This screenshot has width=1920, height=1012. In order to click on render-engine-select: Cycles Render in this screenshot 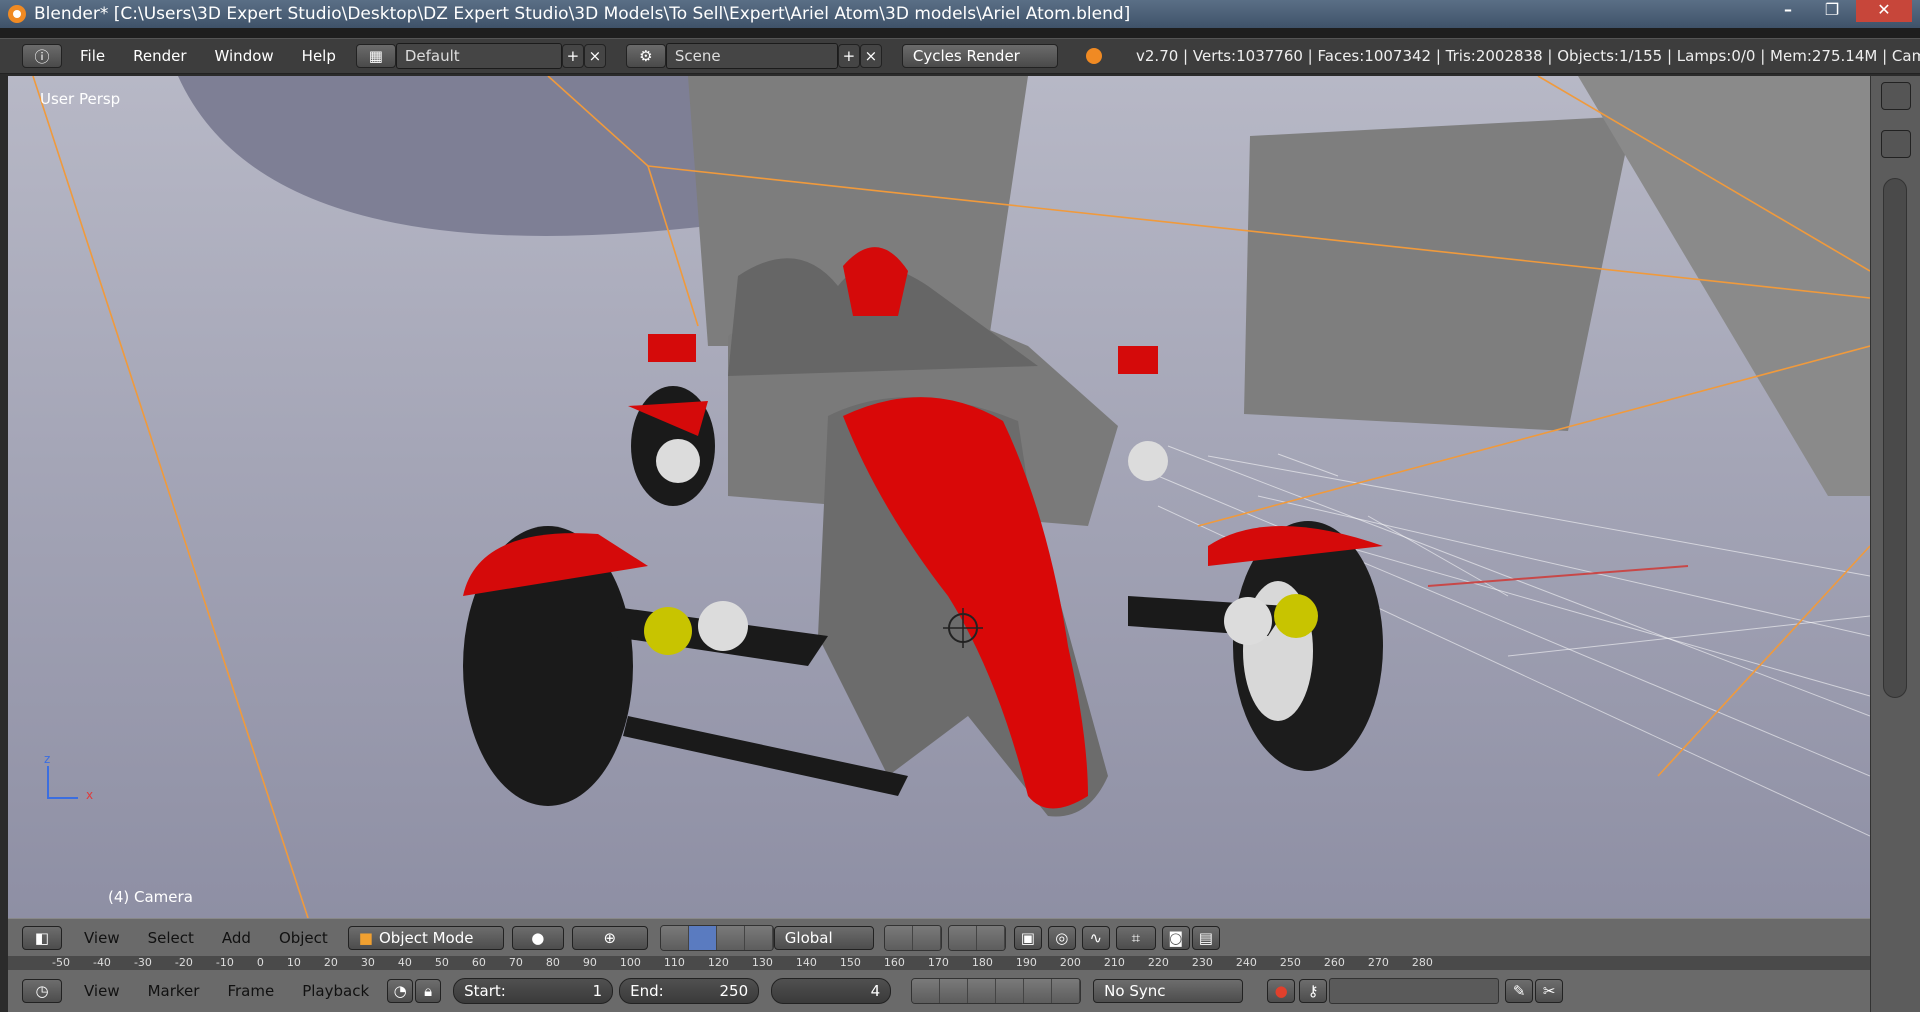, I will do `click(979, 56)`.